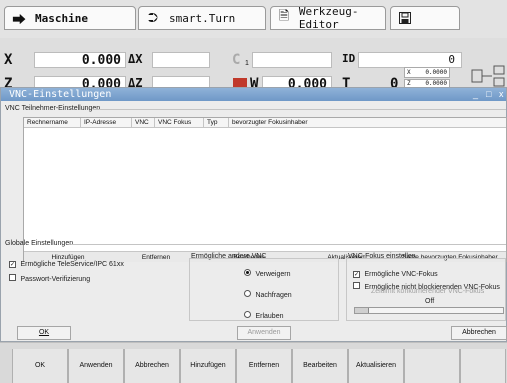 The height and width of the screenshot is (383, 507). Describe the element at coordinates (410, 60) in the screenshot. I see `id-value-field: 0` at that location.